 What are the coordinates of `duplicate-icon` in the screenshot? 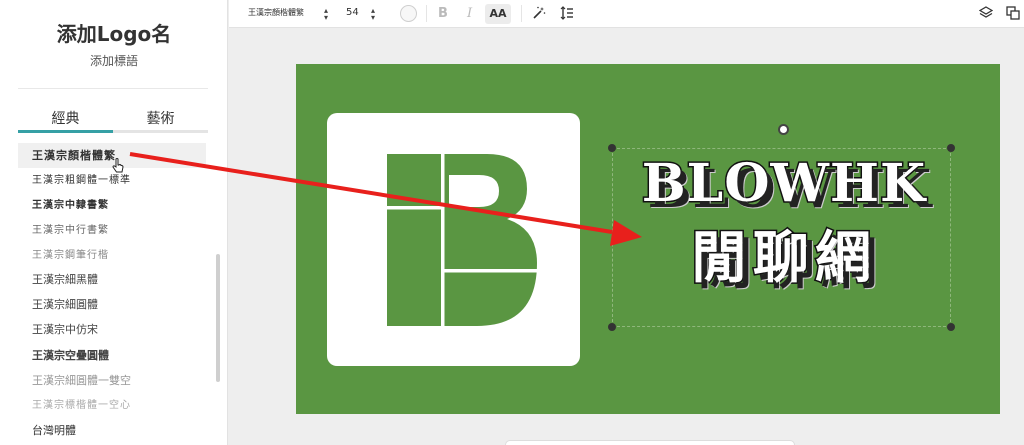 It's located at (1013, 13).